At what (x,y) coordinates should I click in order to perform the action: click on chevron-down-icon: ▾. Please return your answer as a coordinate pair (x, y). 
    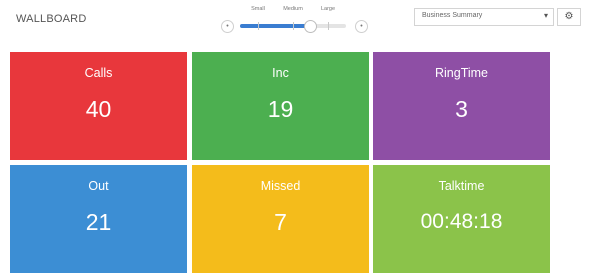
    Looking at the image, I should click on (545, 15).